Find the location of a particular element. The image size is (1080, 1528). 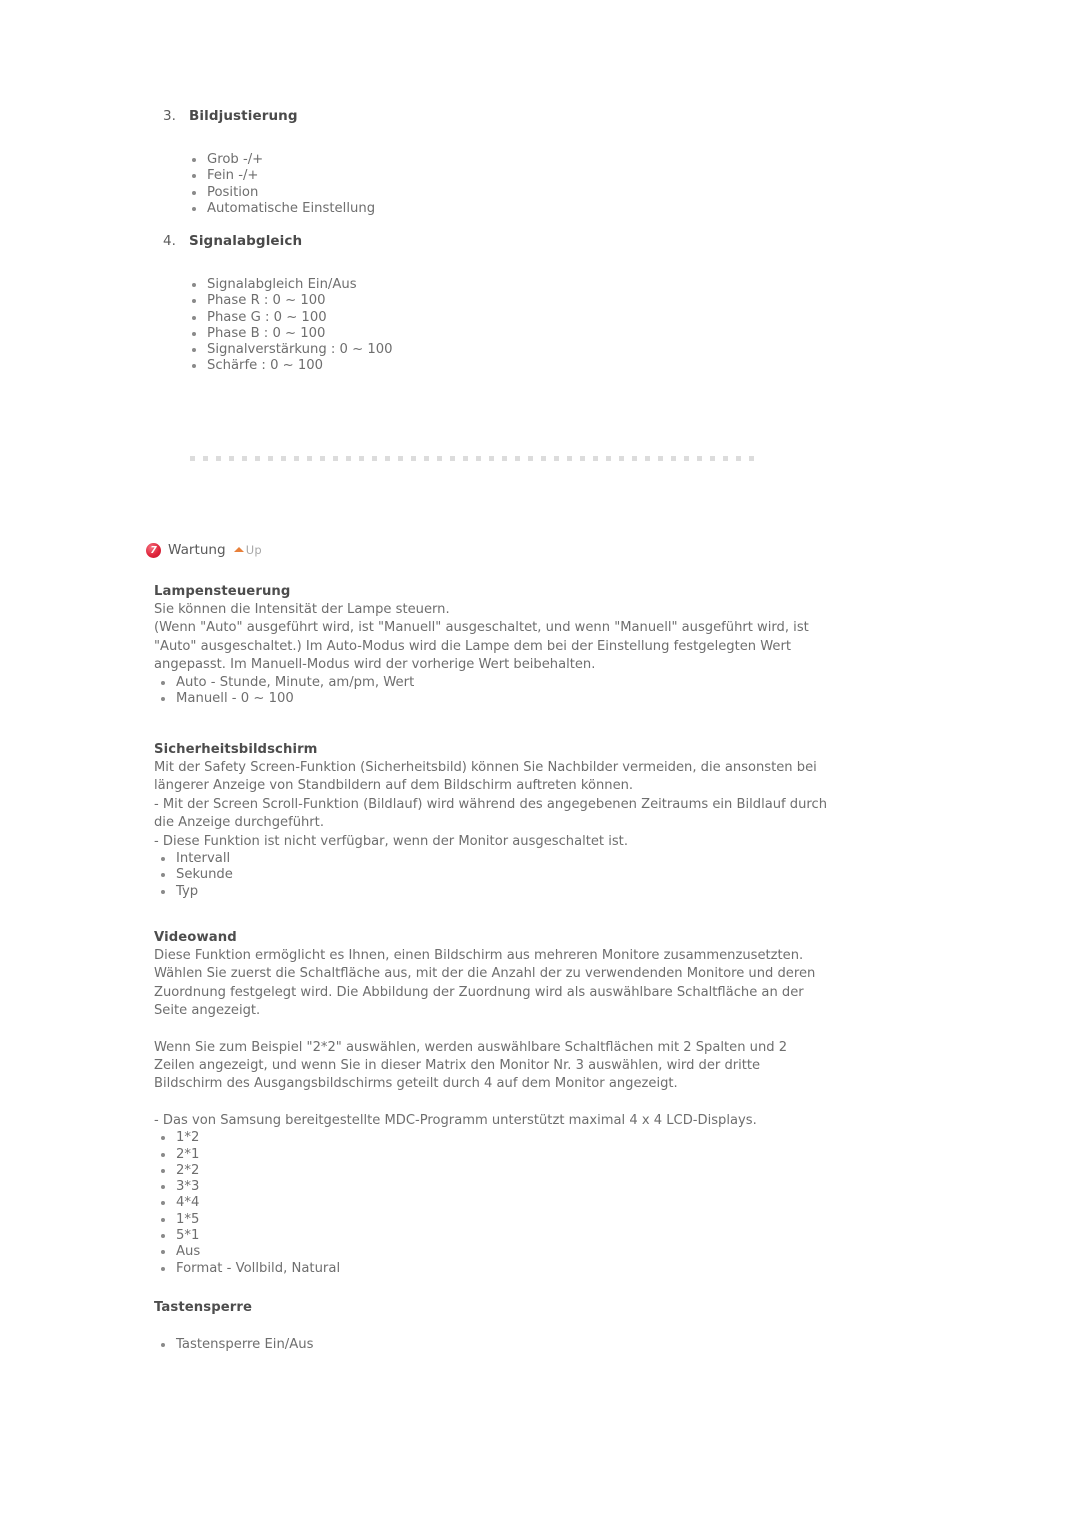

section-heading: 3. Bildjustierung is located at coordinates (269, 116).